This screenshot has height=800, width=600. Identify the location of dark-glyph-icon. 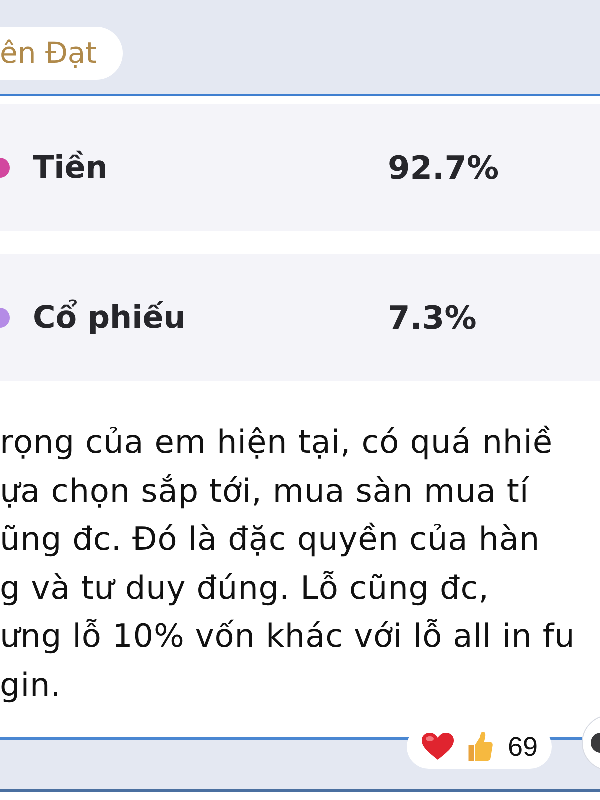
(595, 743).